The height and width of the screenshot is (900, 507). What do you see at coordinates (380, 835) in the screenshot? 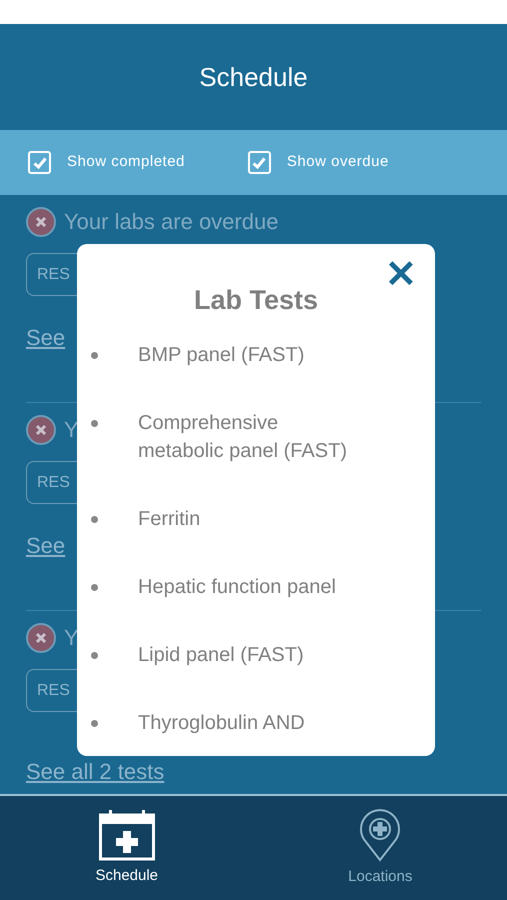
I see `map-pin-plus-icon` at bounding box center [380, 835].